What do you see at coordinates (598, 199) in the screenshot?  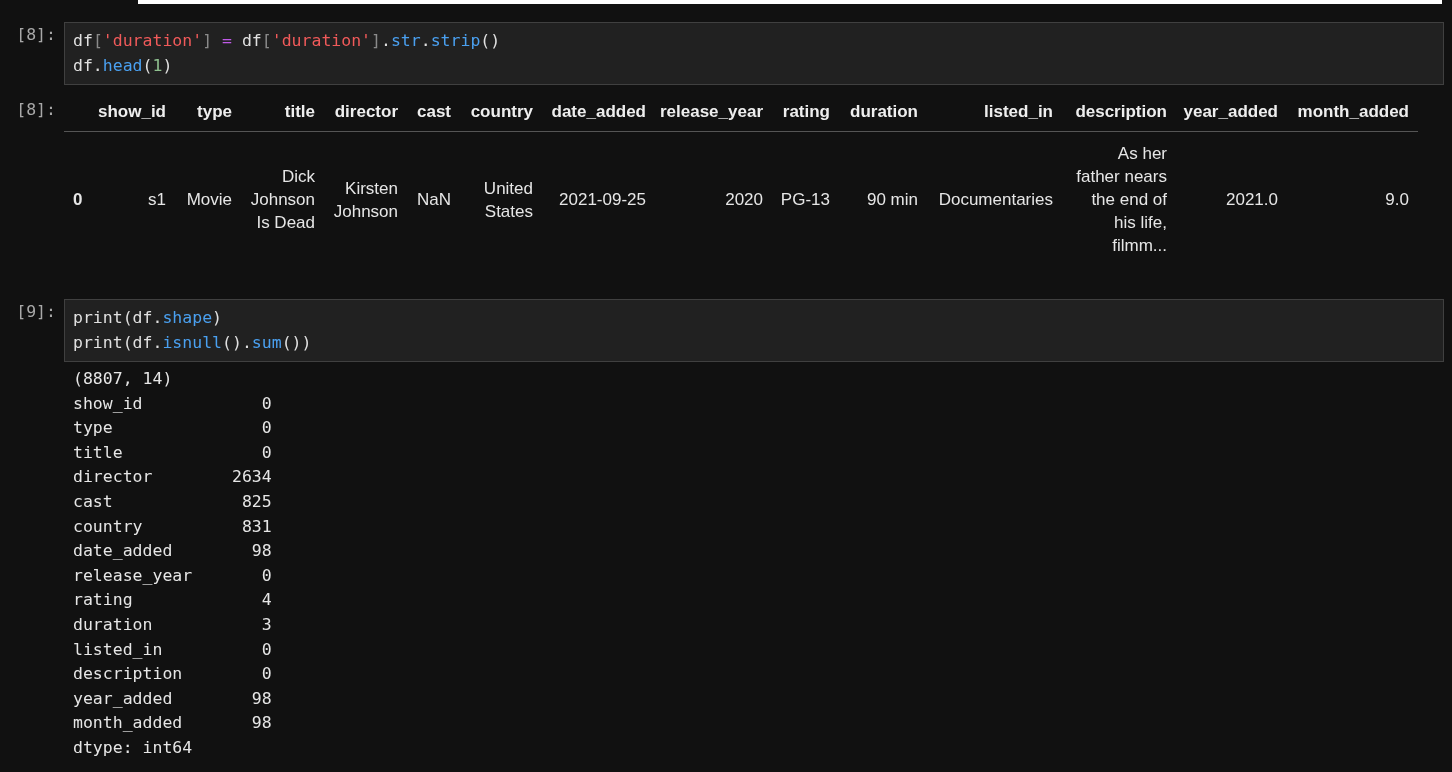 I see `table-cell: 2021-09-25` at bounding box center [598, 199].